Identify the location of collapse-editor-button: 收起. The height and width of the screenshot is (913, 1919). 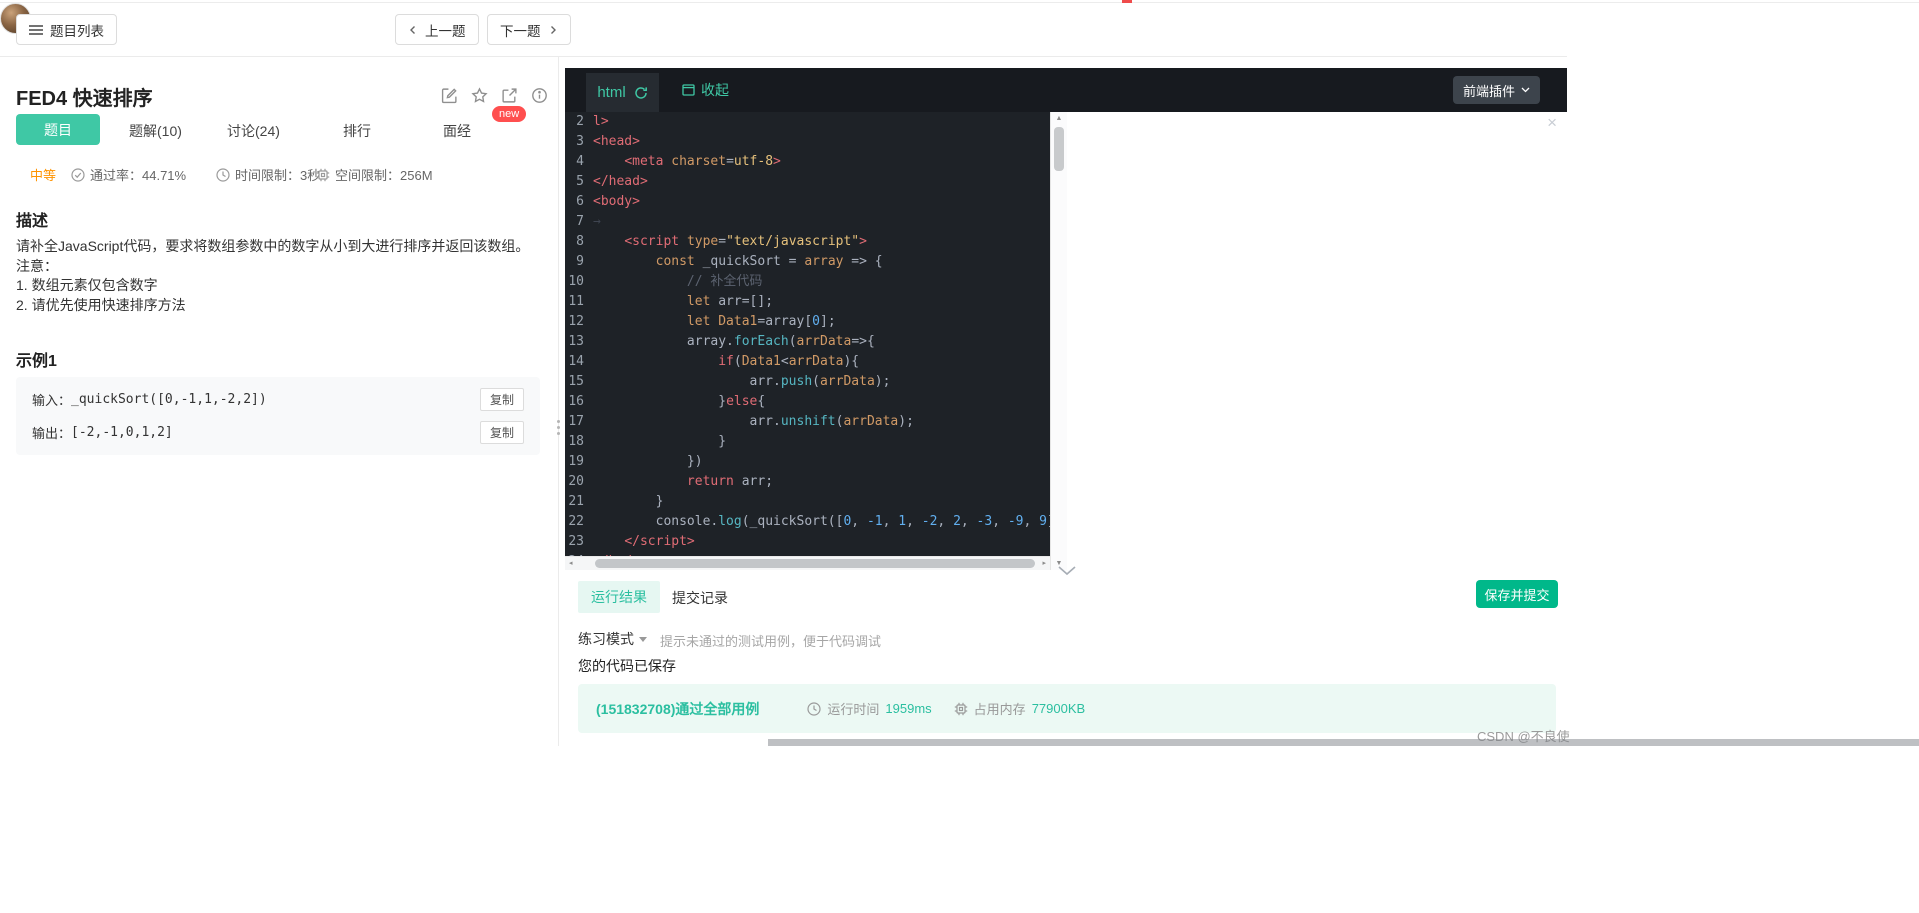
(705, 90).